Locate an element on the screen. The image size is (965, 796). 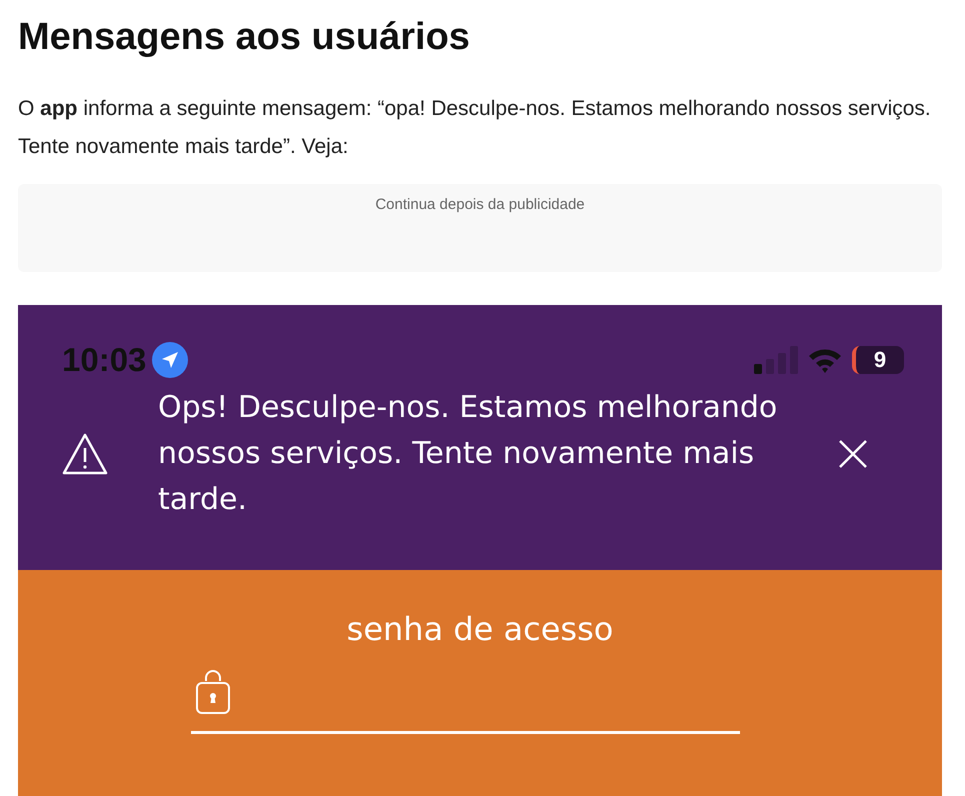
close-icon is located at coordinates (853, 454).